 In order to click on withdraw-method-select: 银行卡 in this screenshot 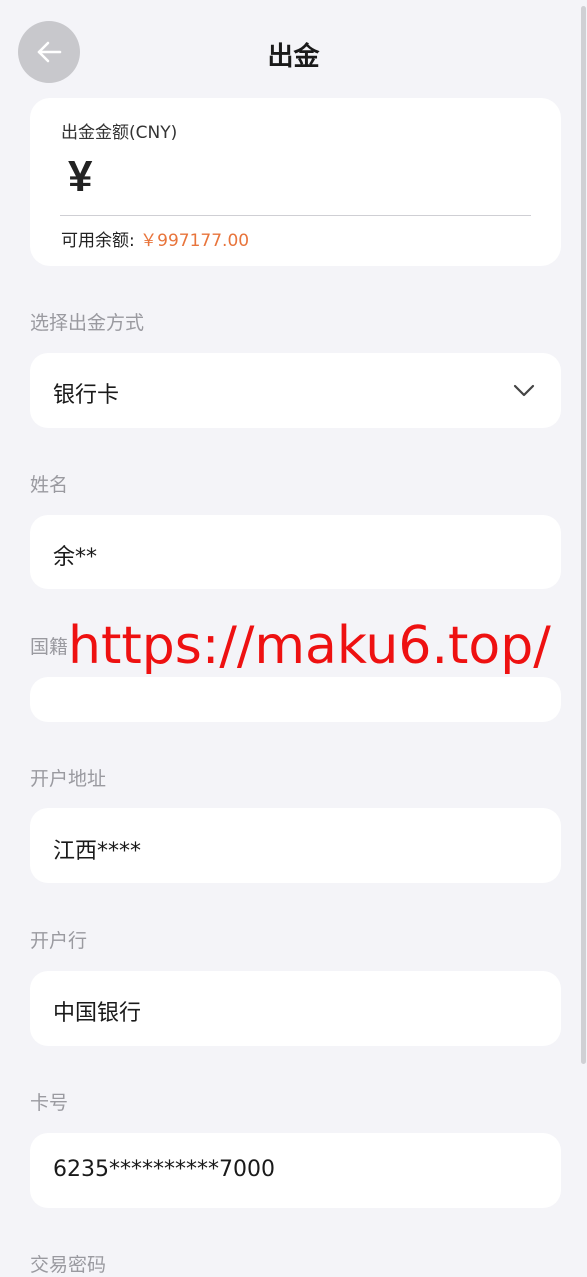, I will do `click(295, 390)`.